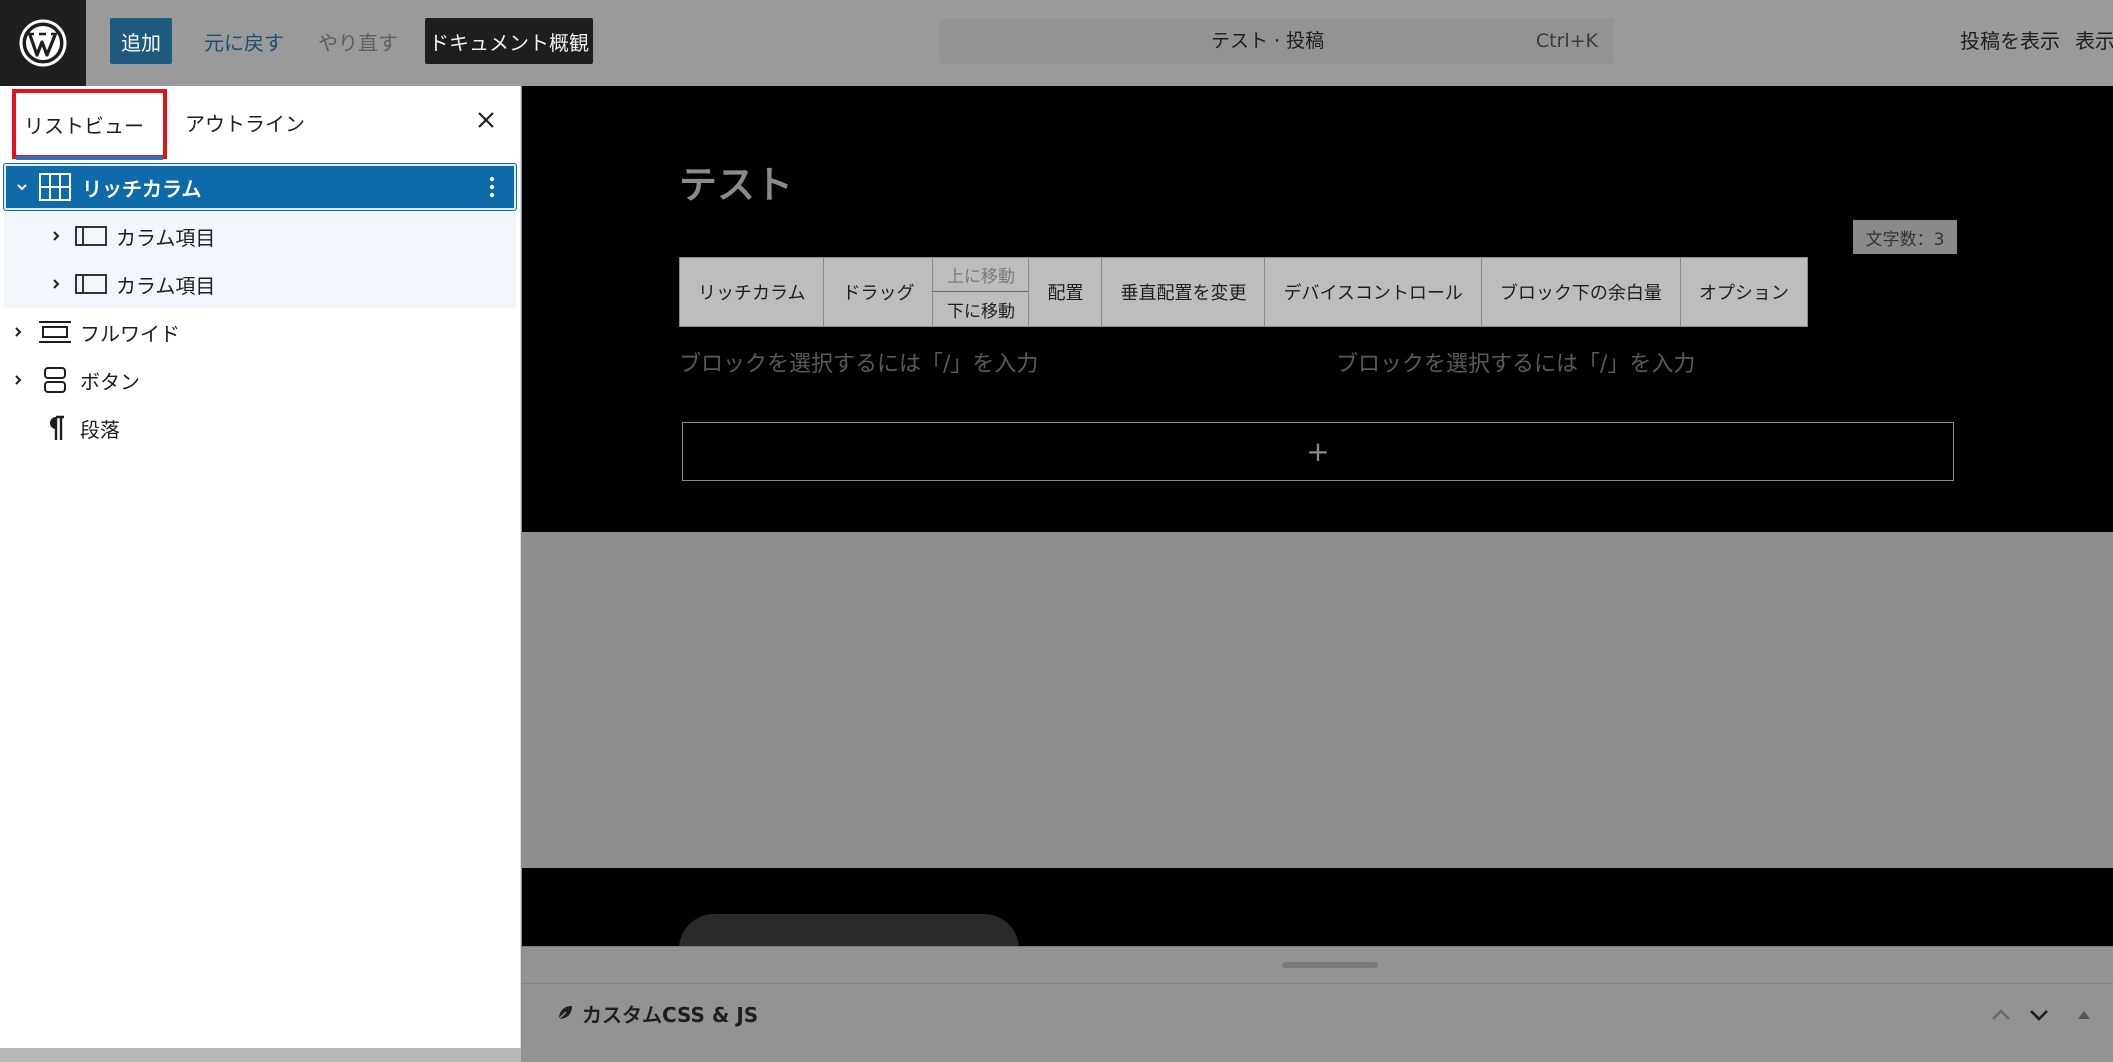 This screenshot has height=1062, width=2113. I want to click on meta-divider, so click(1317, 983).